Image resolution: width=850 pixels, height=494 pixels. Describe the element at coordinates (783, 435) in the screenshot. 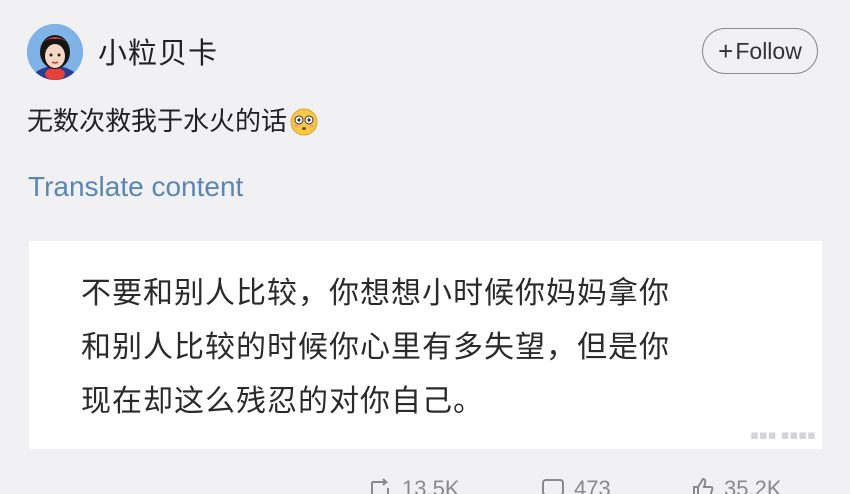

I see `watermark: ▪▪▪ ▪▪▪▪` at that location.